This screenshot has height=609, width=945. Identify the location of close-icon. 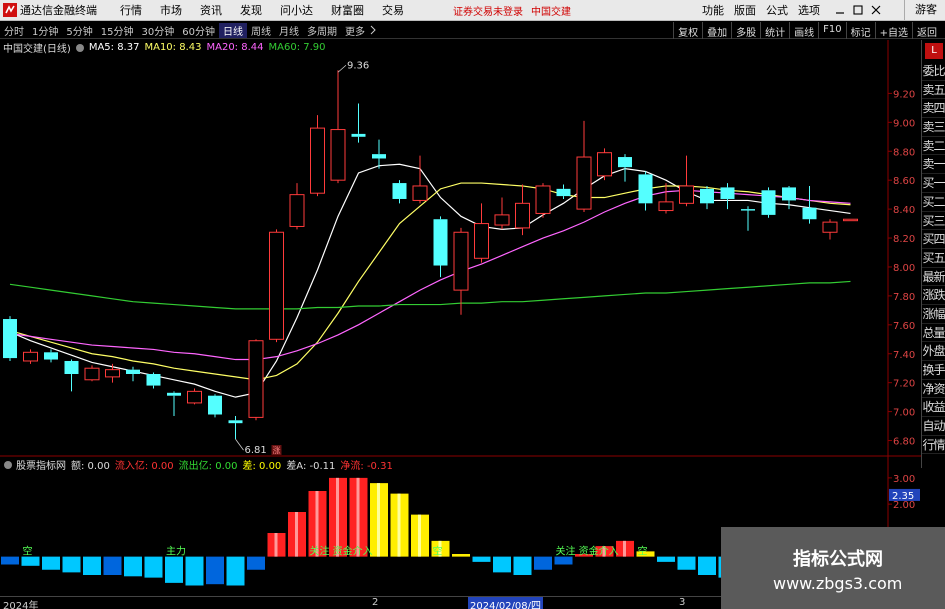
(876, 10).